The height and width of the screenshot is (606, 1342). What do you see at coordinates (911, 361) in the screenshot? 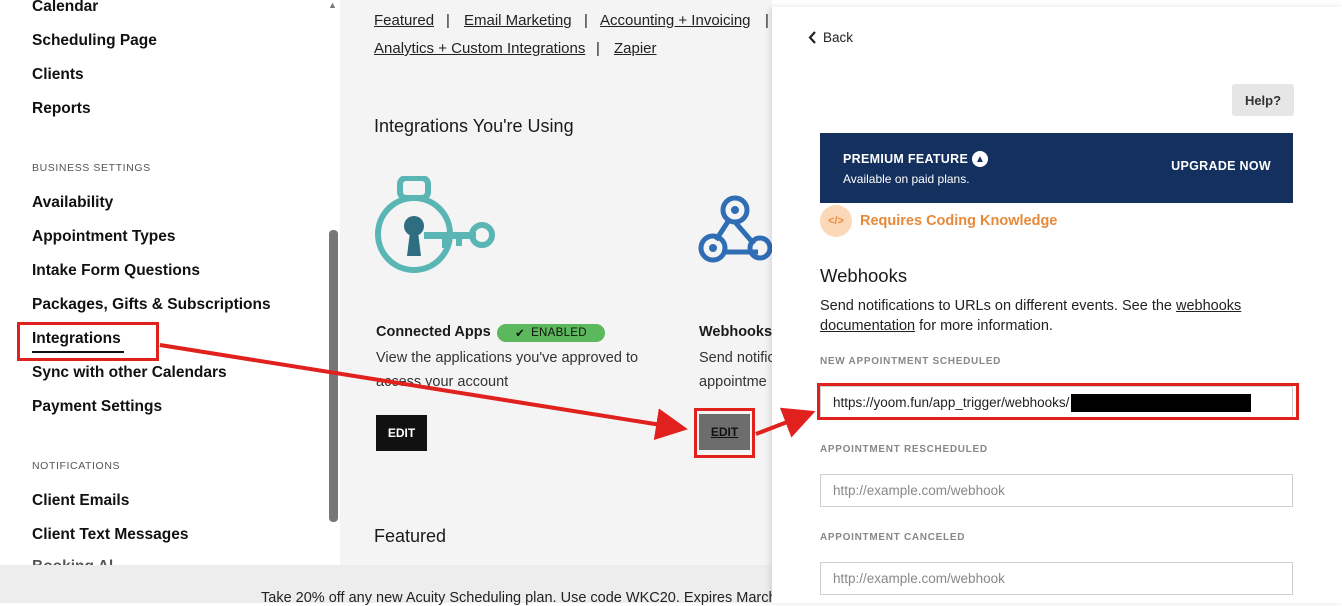
I see `new-appointment-label: NEW APPOINTMENT SCHEDULED` at bounding box center [911, 361].